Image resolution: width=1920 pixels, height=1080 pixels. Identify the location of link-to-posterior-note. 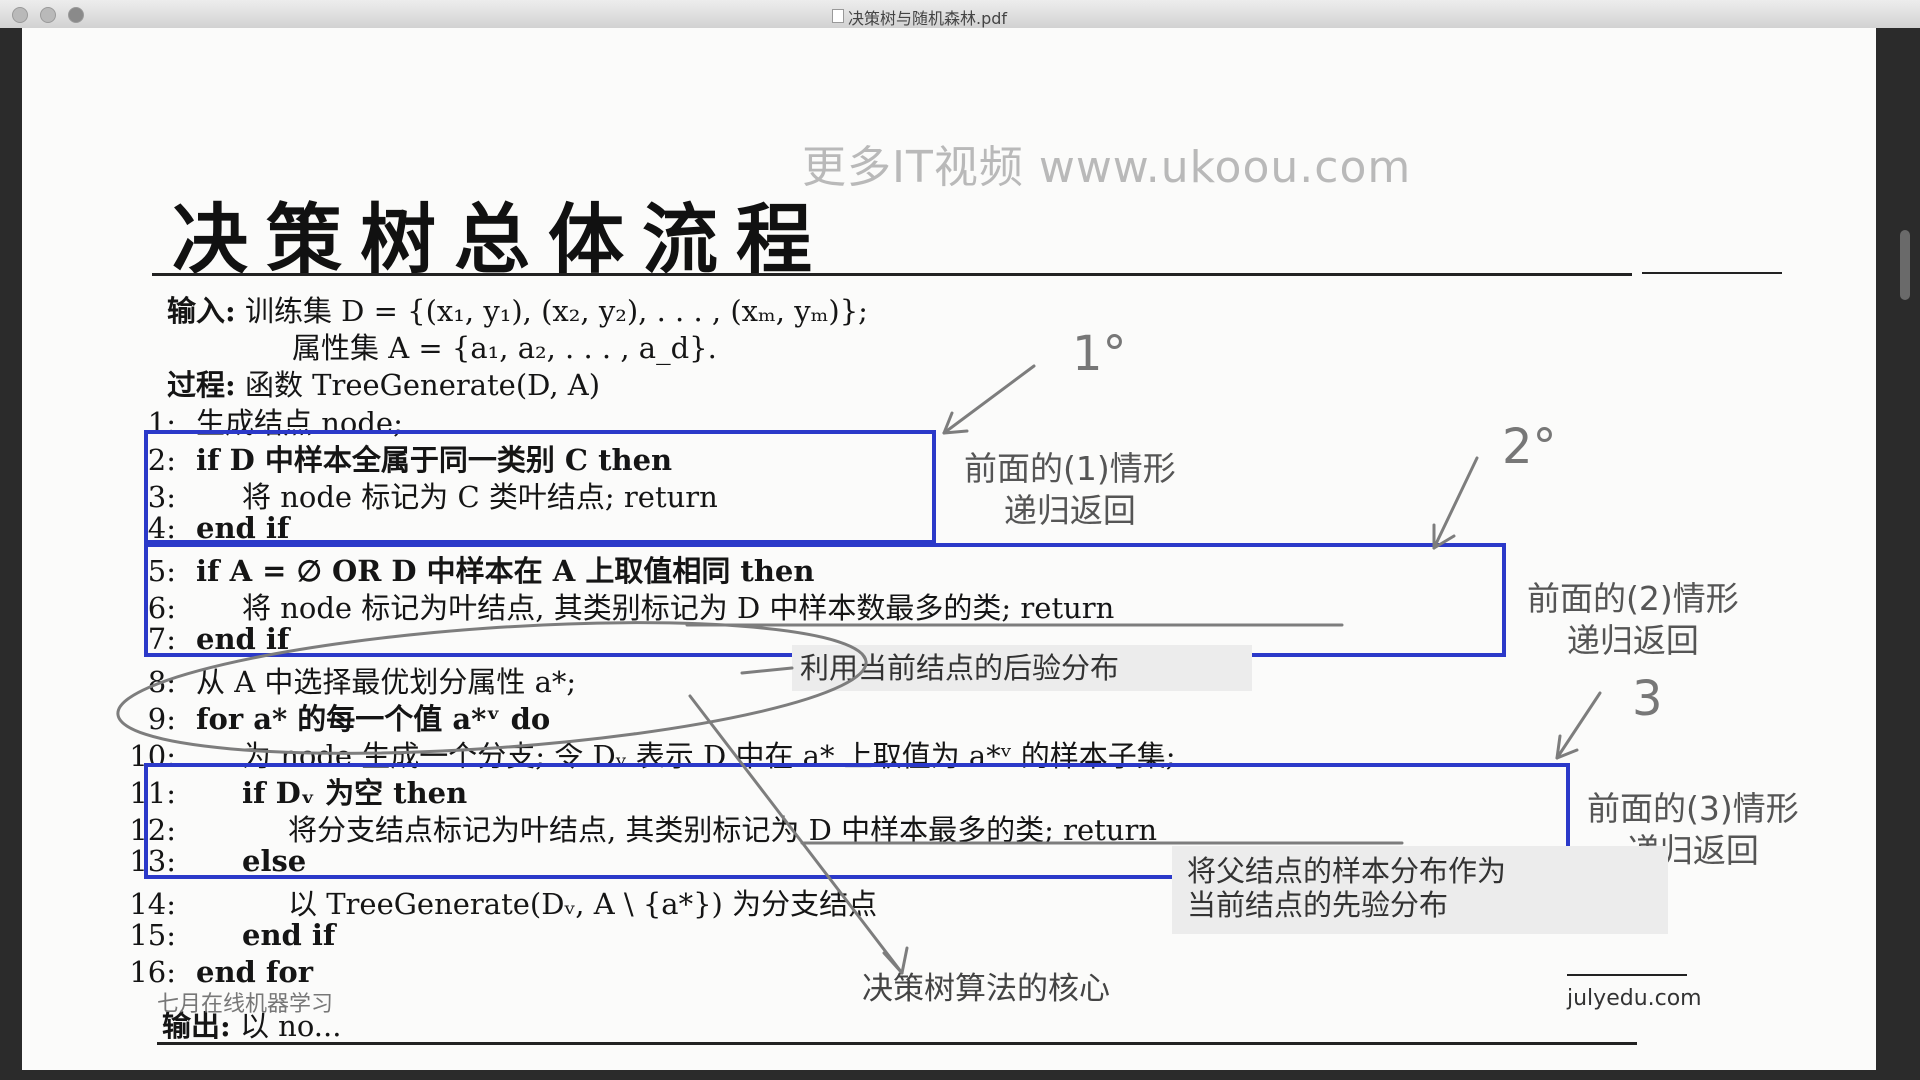
(767, 670).